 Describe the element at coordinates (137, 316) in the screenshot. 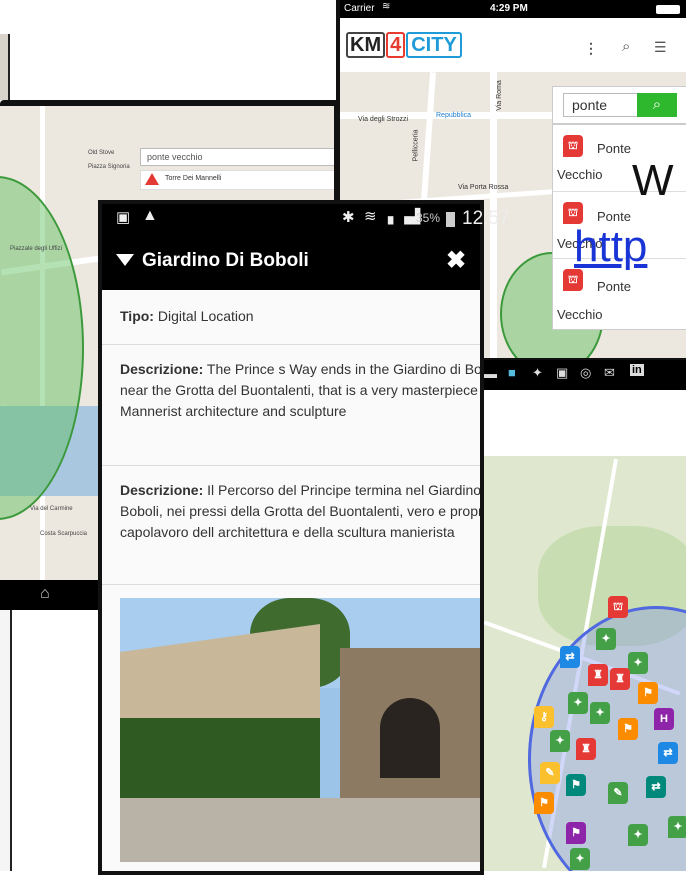

I see `tipo-label: Tipo:` at that location.